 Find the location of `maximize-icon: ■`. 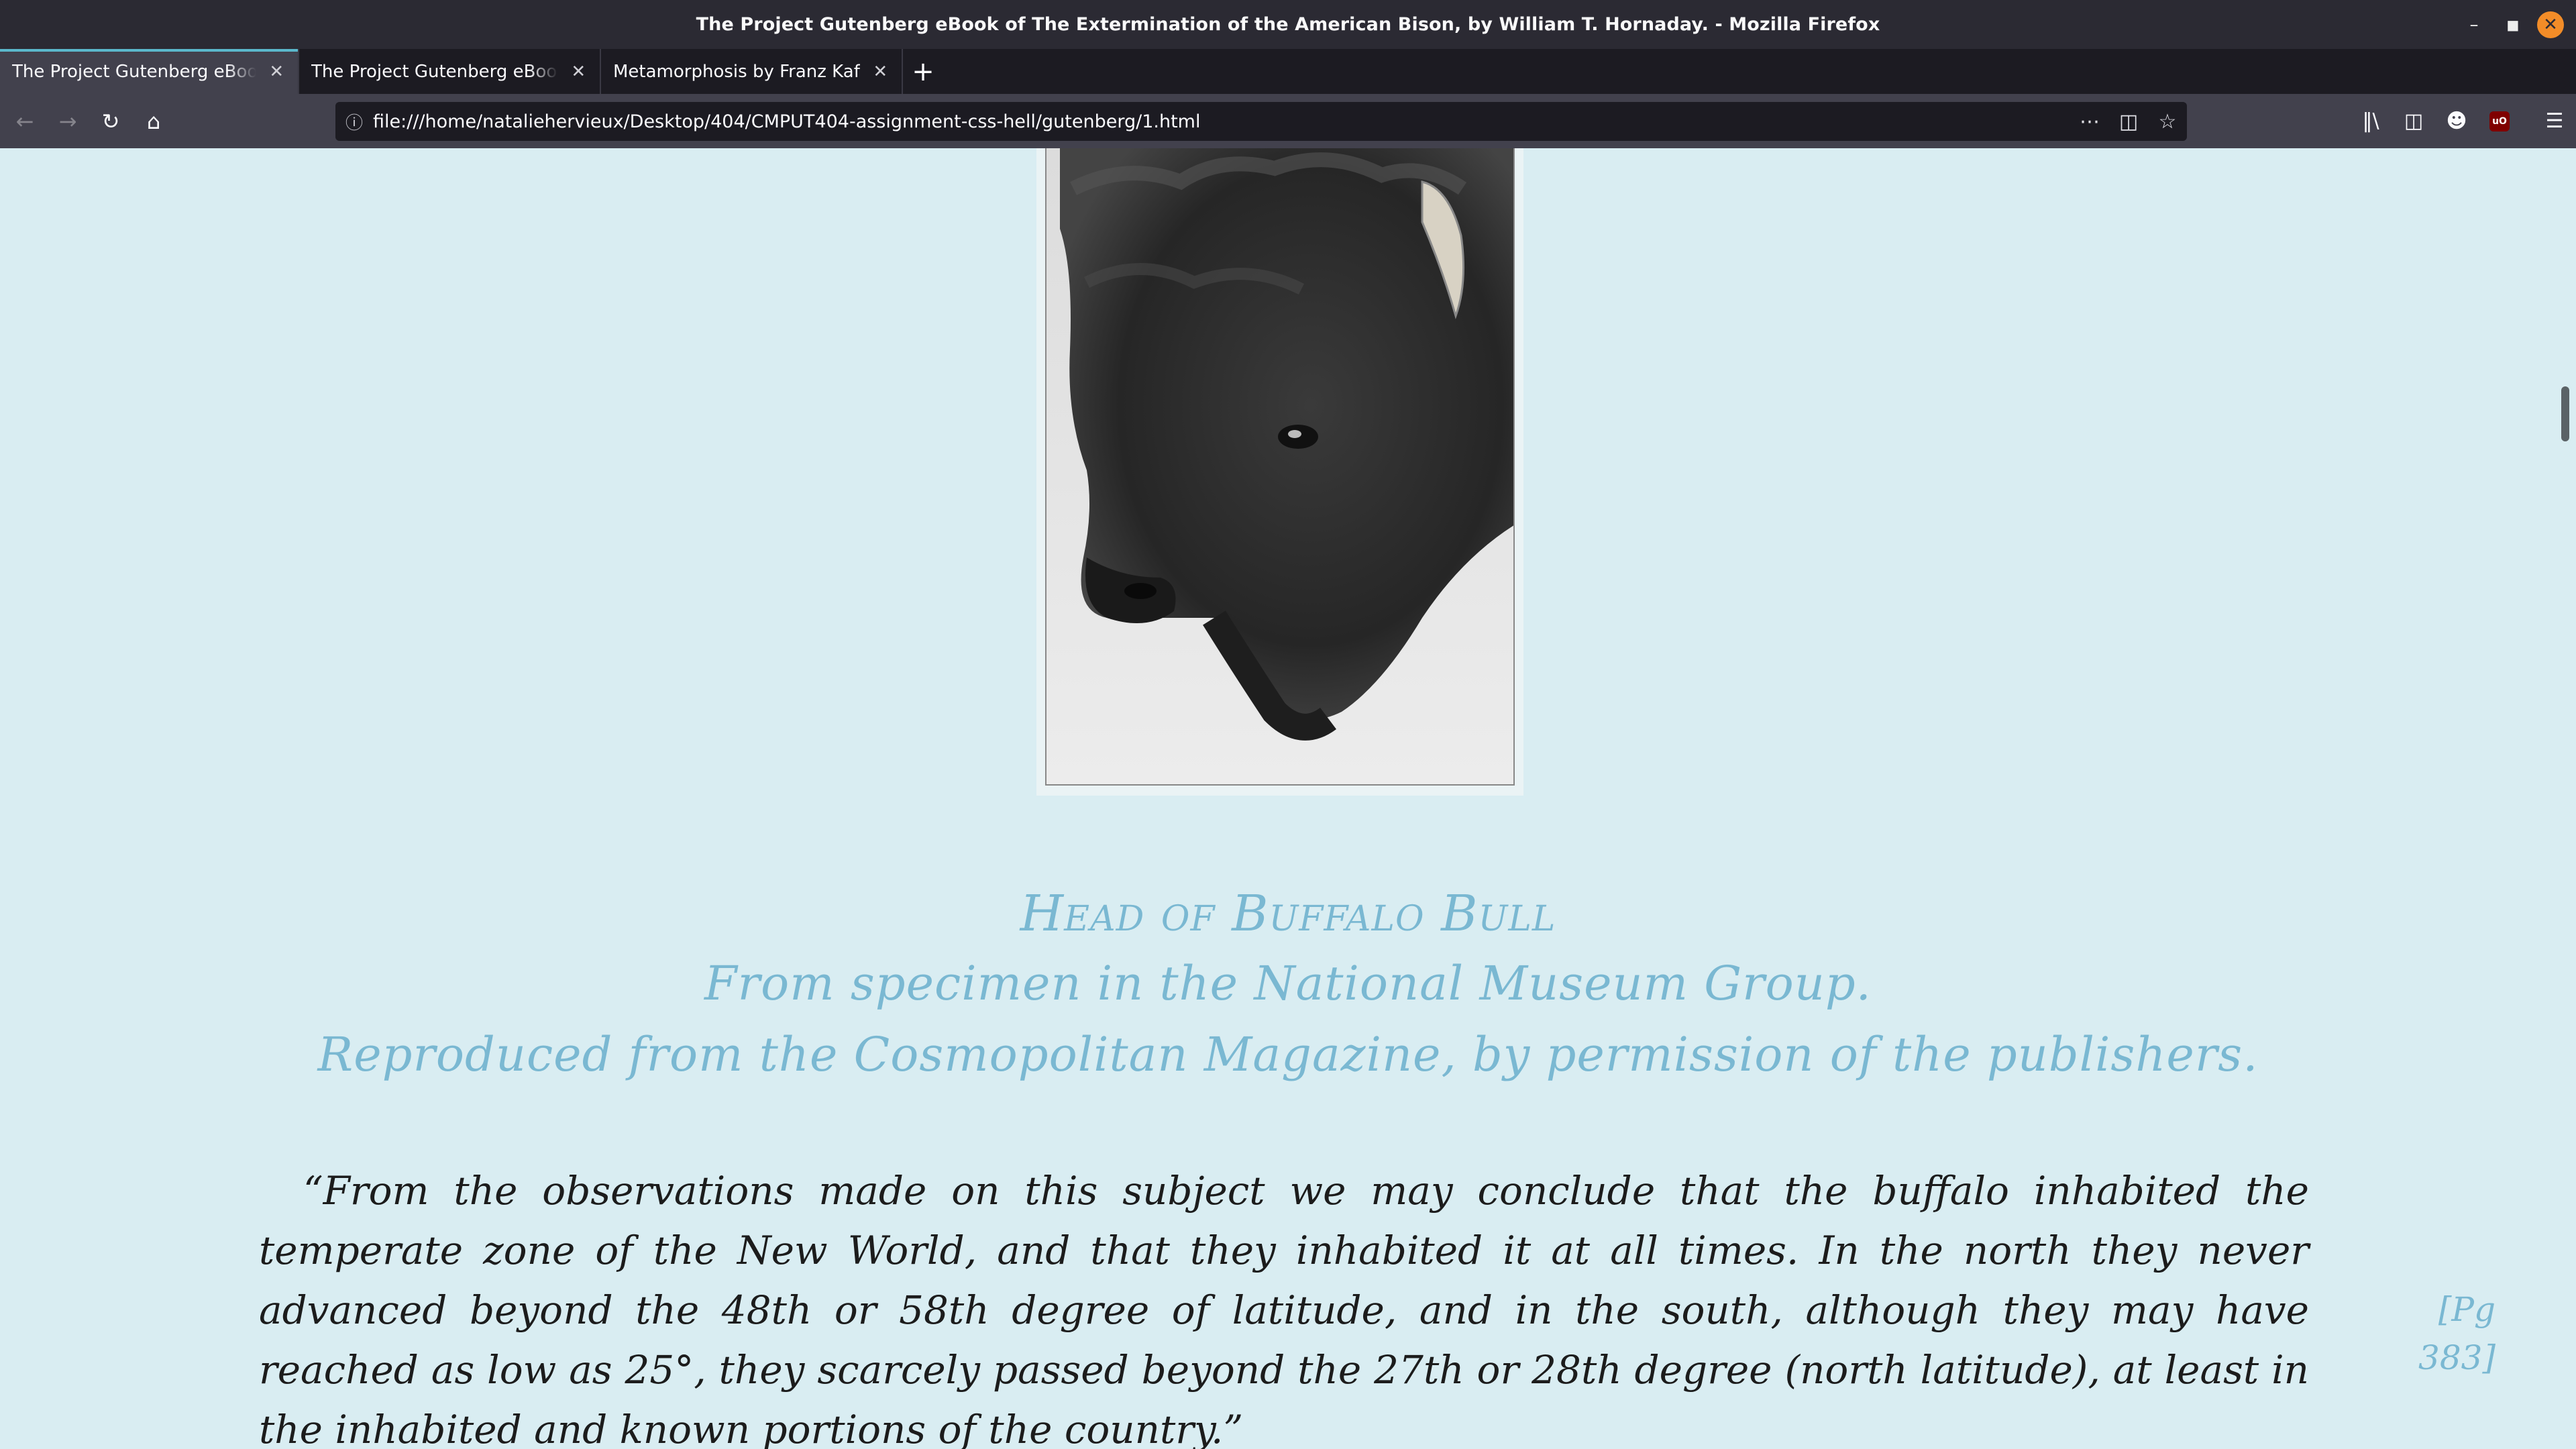

maximize-icon: ■ is located at coordinates (2513, 25).